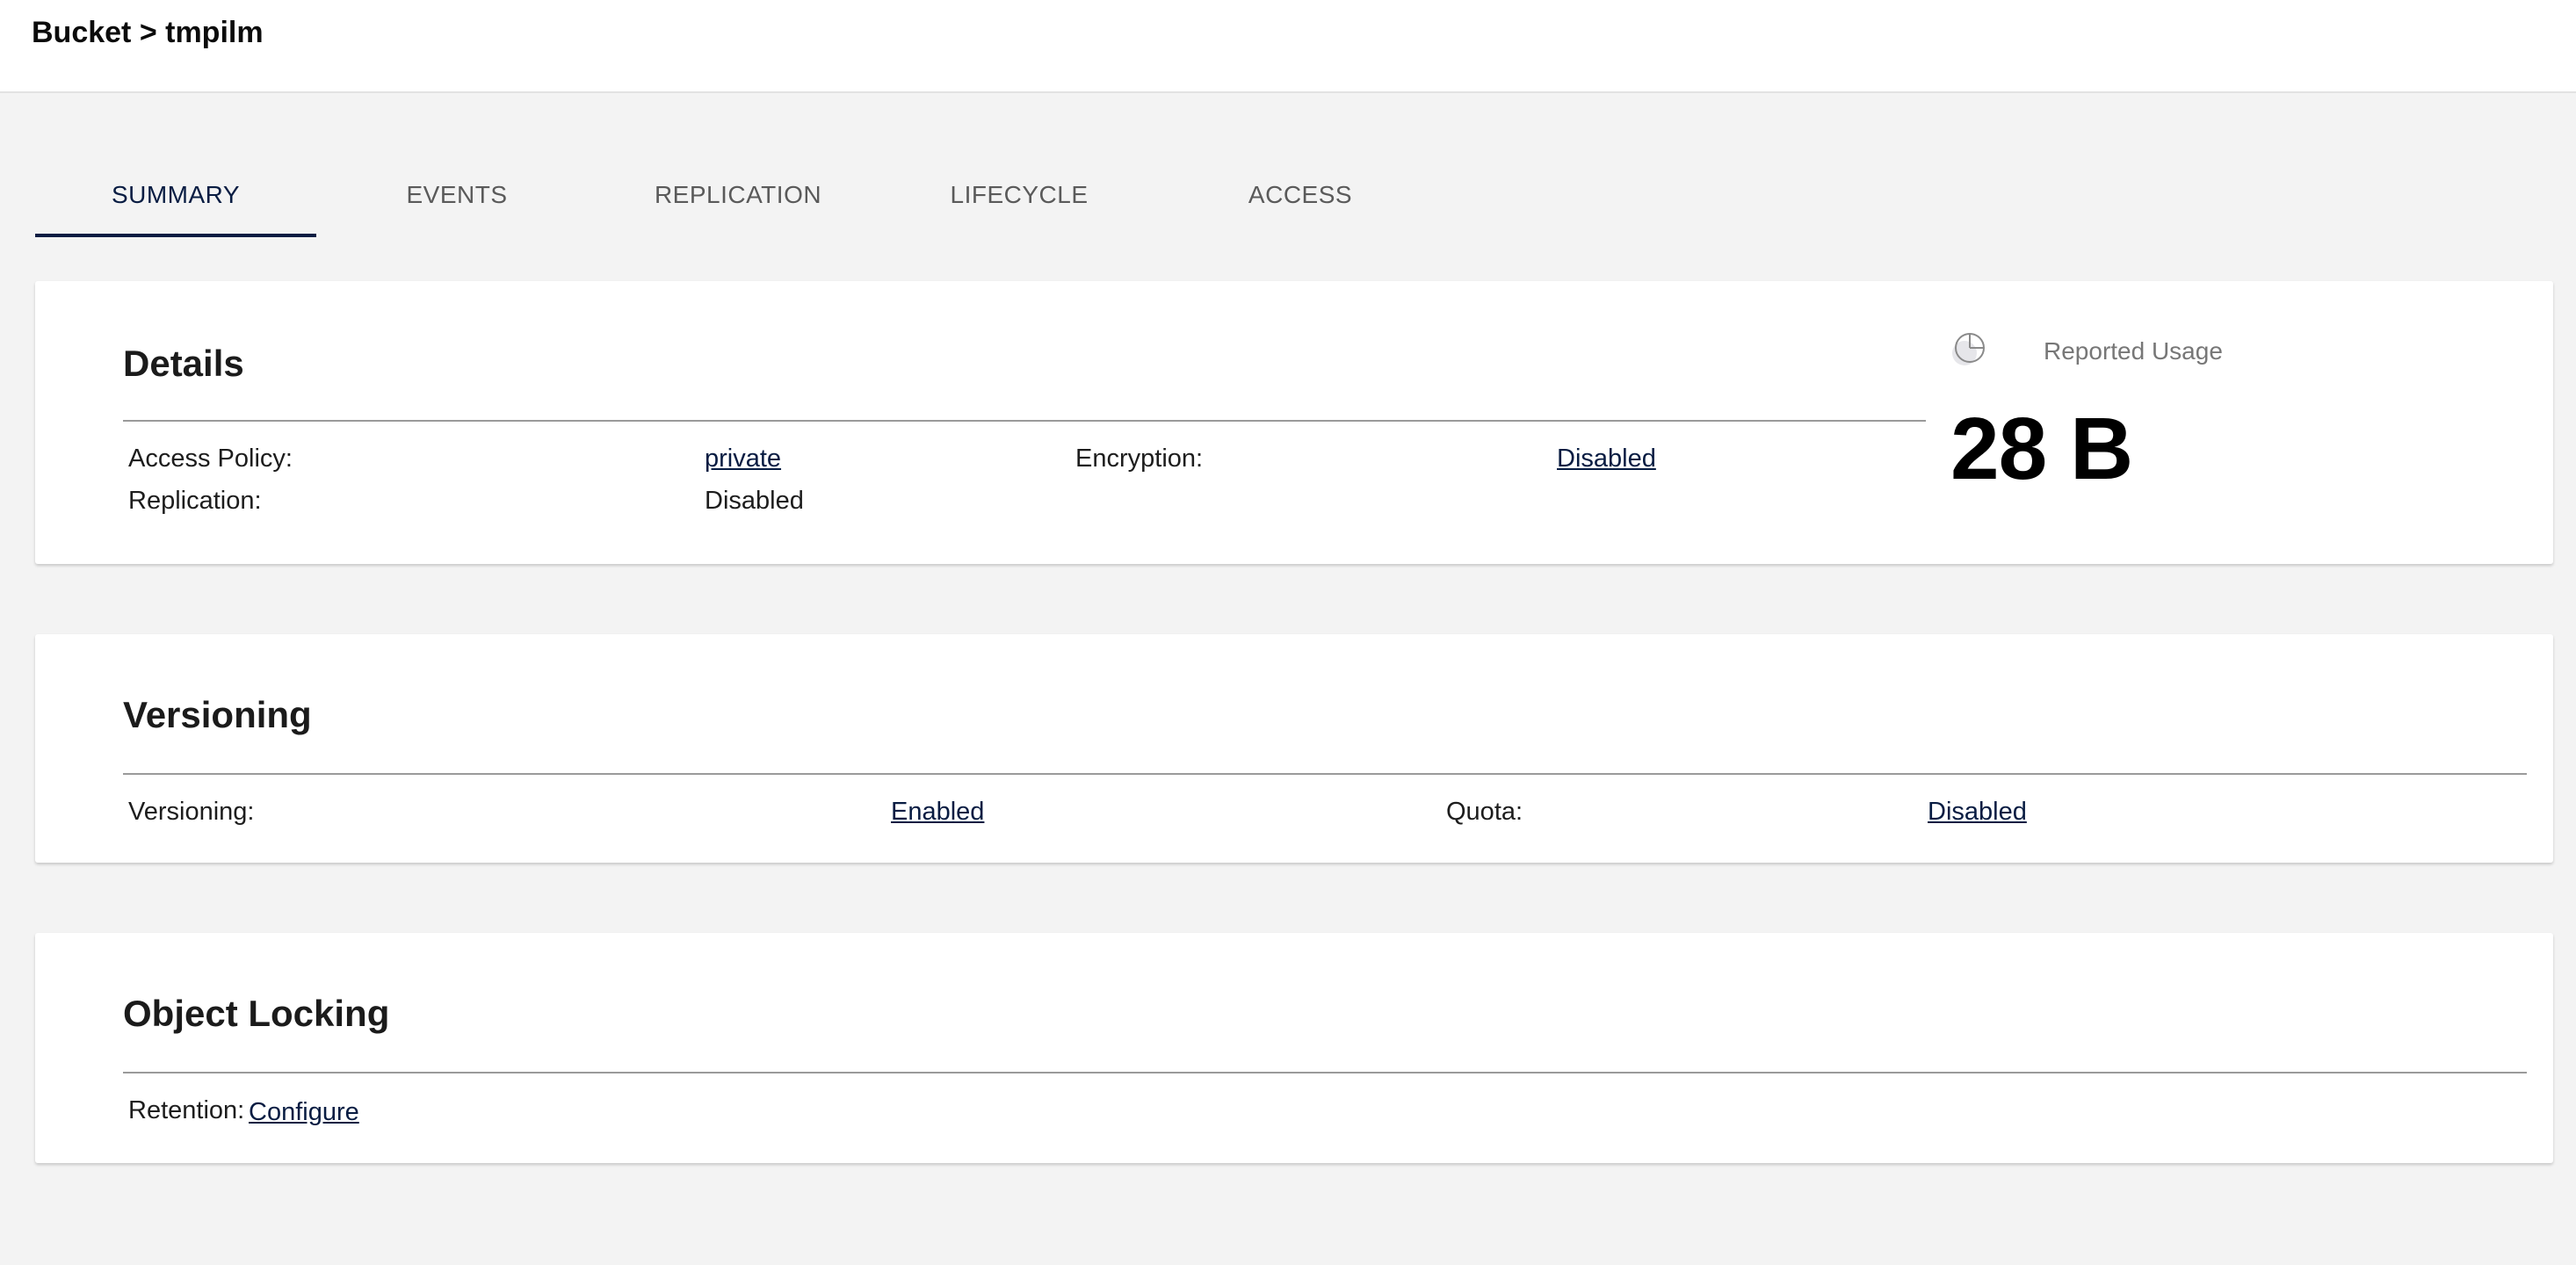 The height and width of the screenshot is (1265, 2576). I want to click on tab-access: ACCESS, so click(1300, 202).